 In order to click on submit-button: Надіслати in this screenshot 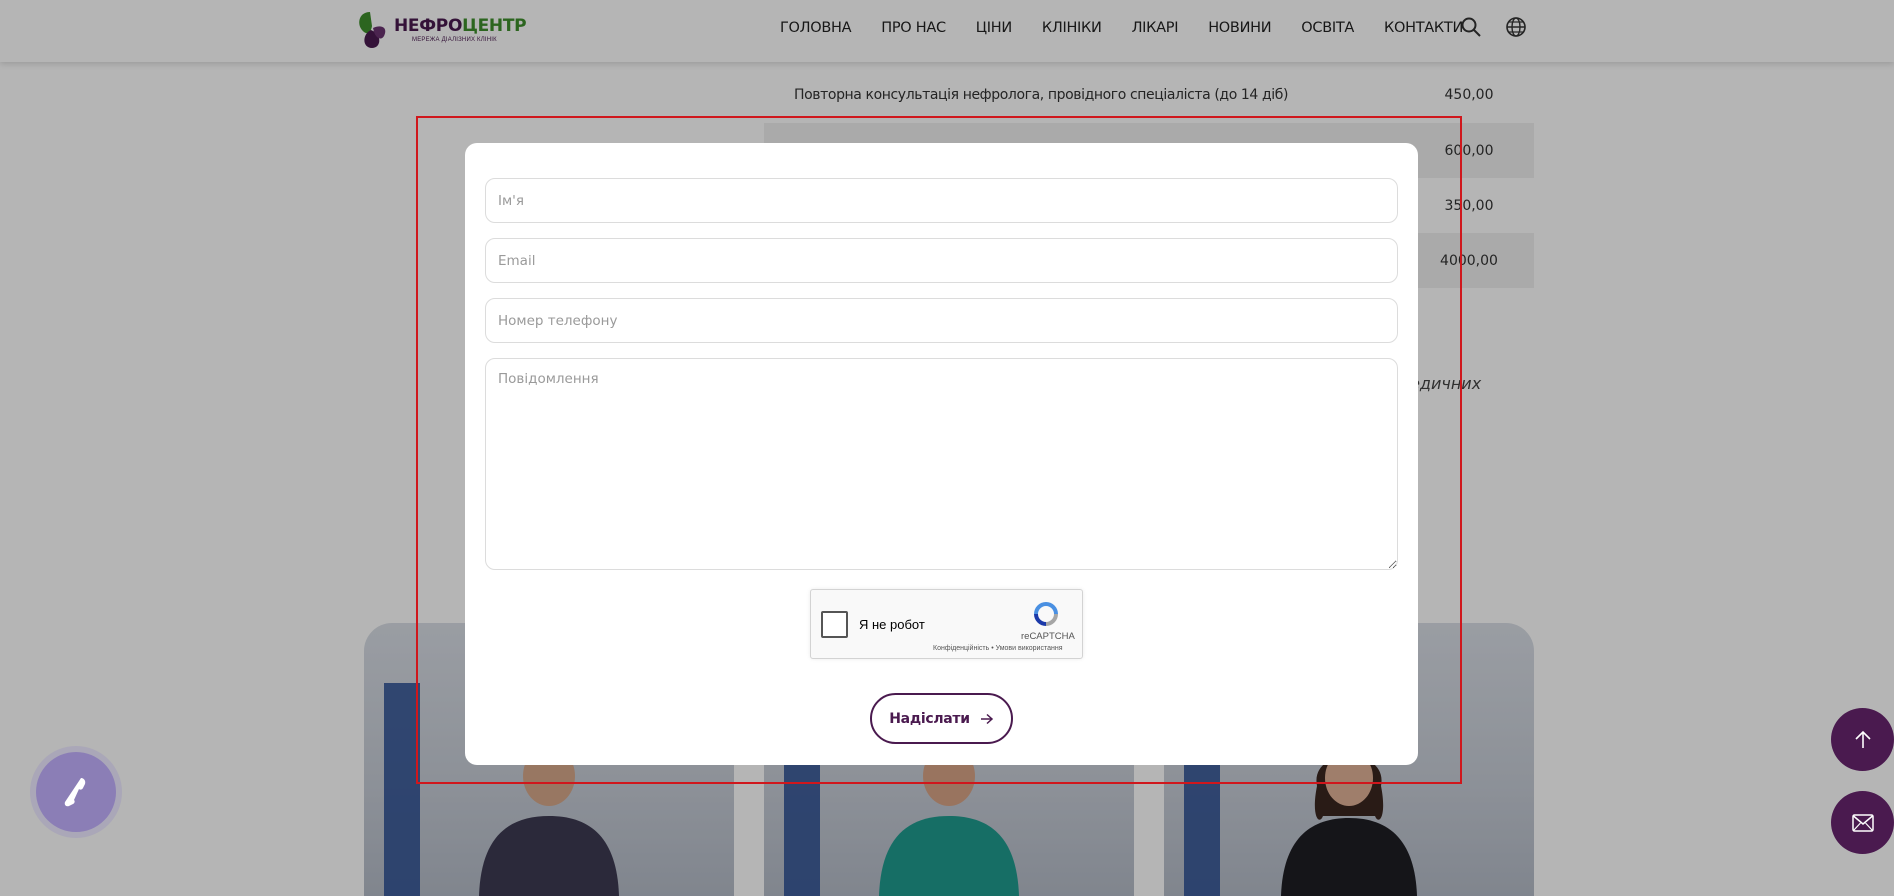, I will do `click(941, 718)`.